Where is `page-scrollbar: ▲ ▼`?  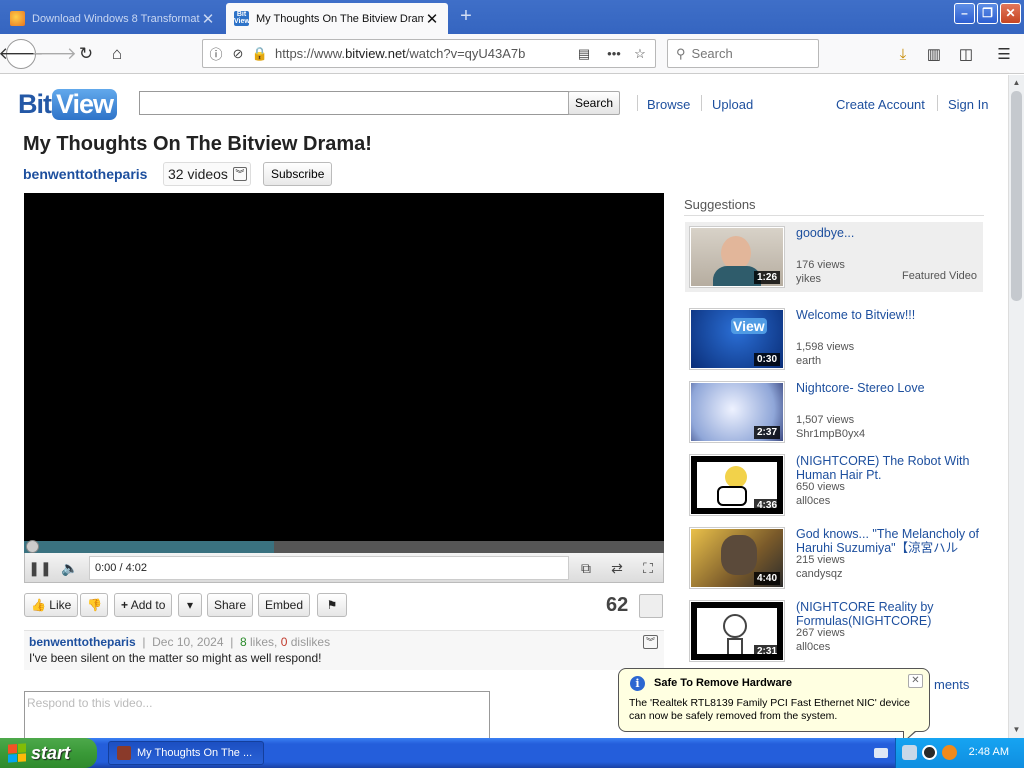
page-scrollbar: ▲ ▼ is located at coordinates (1016, 406).